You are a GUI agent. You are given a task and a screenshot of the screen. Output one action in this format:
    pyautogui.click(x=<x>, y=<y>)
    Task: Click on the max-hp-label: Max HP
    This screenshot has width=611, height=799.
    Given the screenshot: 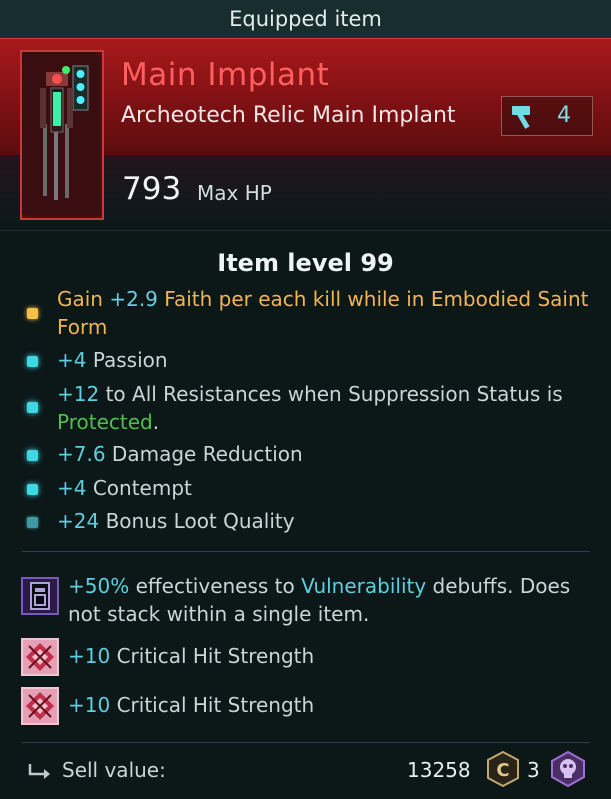 What is the action you would take?
    pyautogui.click(x=234, y=193)
    